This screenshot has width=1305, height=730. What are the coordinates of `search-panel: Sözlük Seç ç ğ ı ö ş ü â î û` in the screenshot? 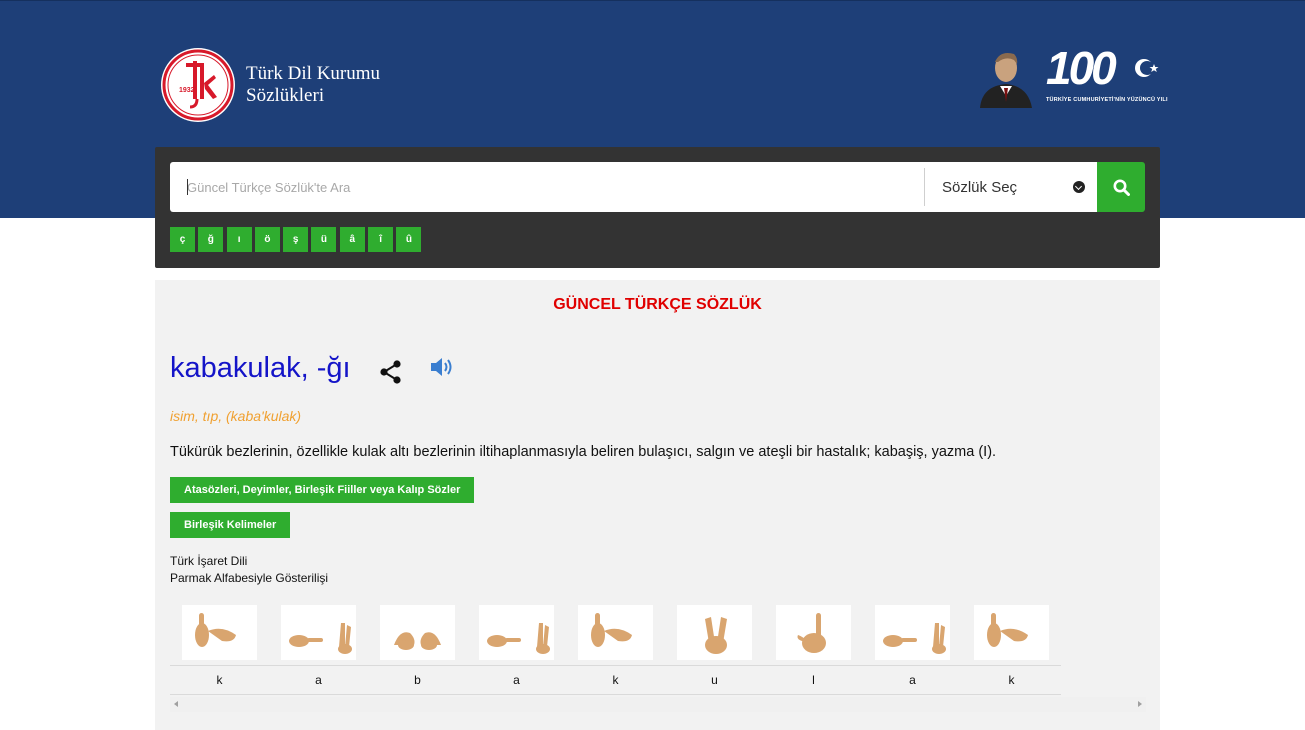 It's located at (657, 207).